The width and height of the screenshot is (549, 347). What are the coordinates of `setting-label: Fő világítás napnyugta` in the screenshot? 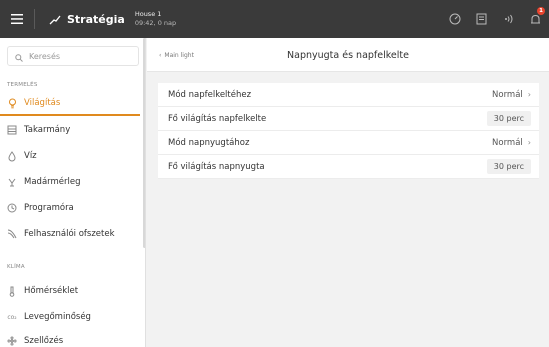 It's located at (216, 166).